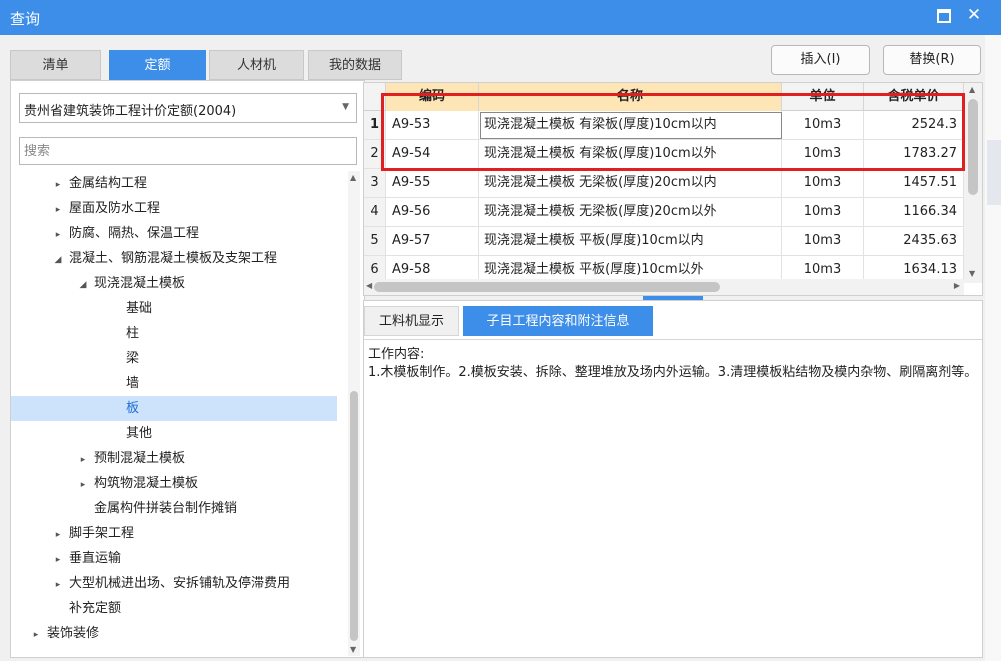 This screenshot has height=661, width=1001. I want to click on header-unit: 单位, so click(823, 97).